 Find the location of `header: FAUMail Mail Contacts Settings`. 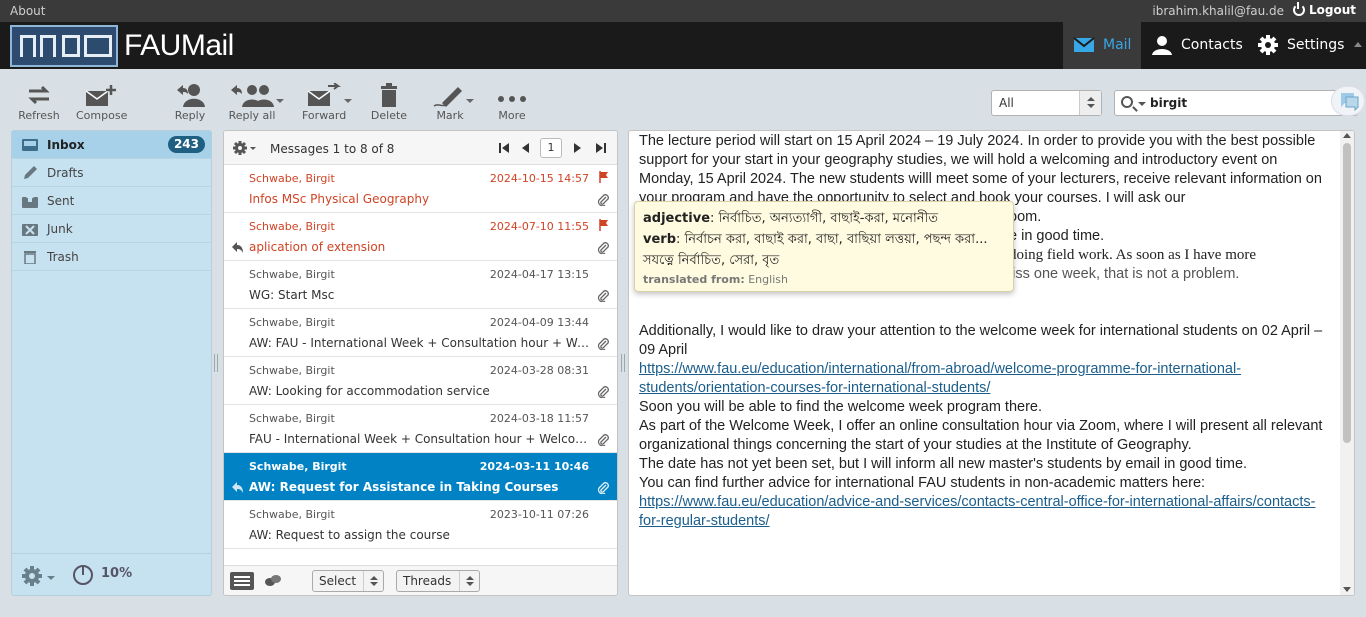

header: FAUMail Mail Contacts Settings is located at coordinates (683, 45).